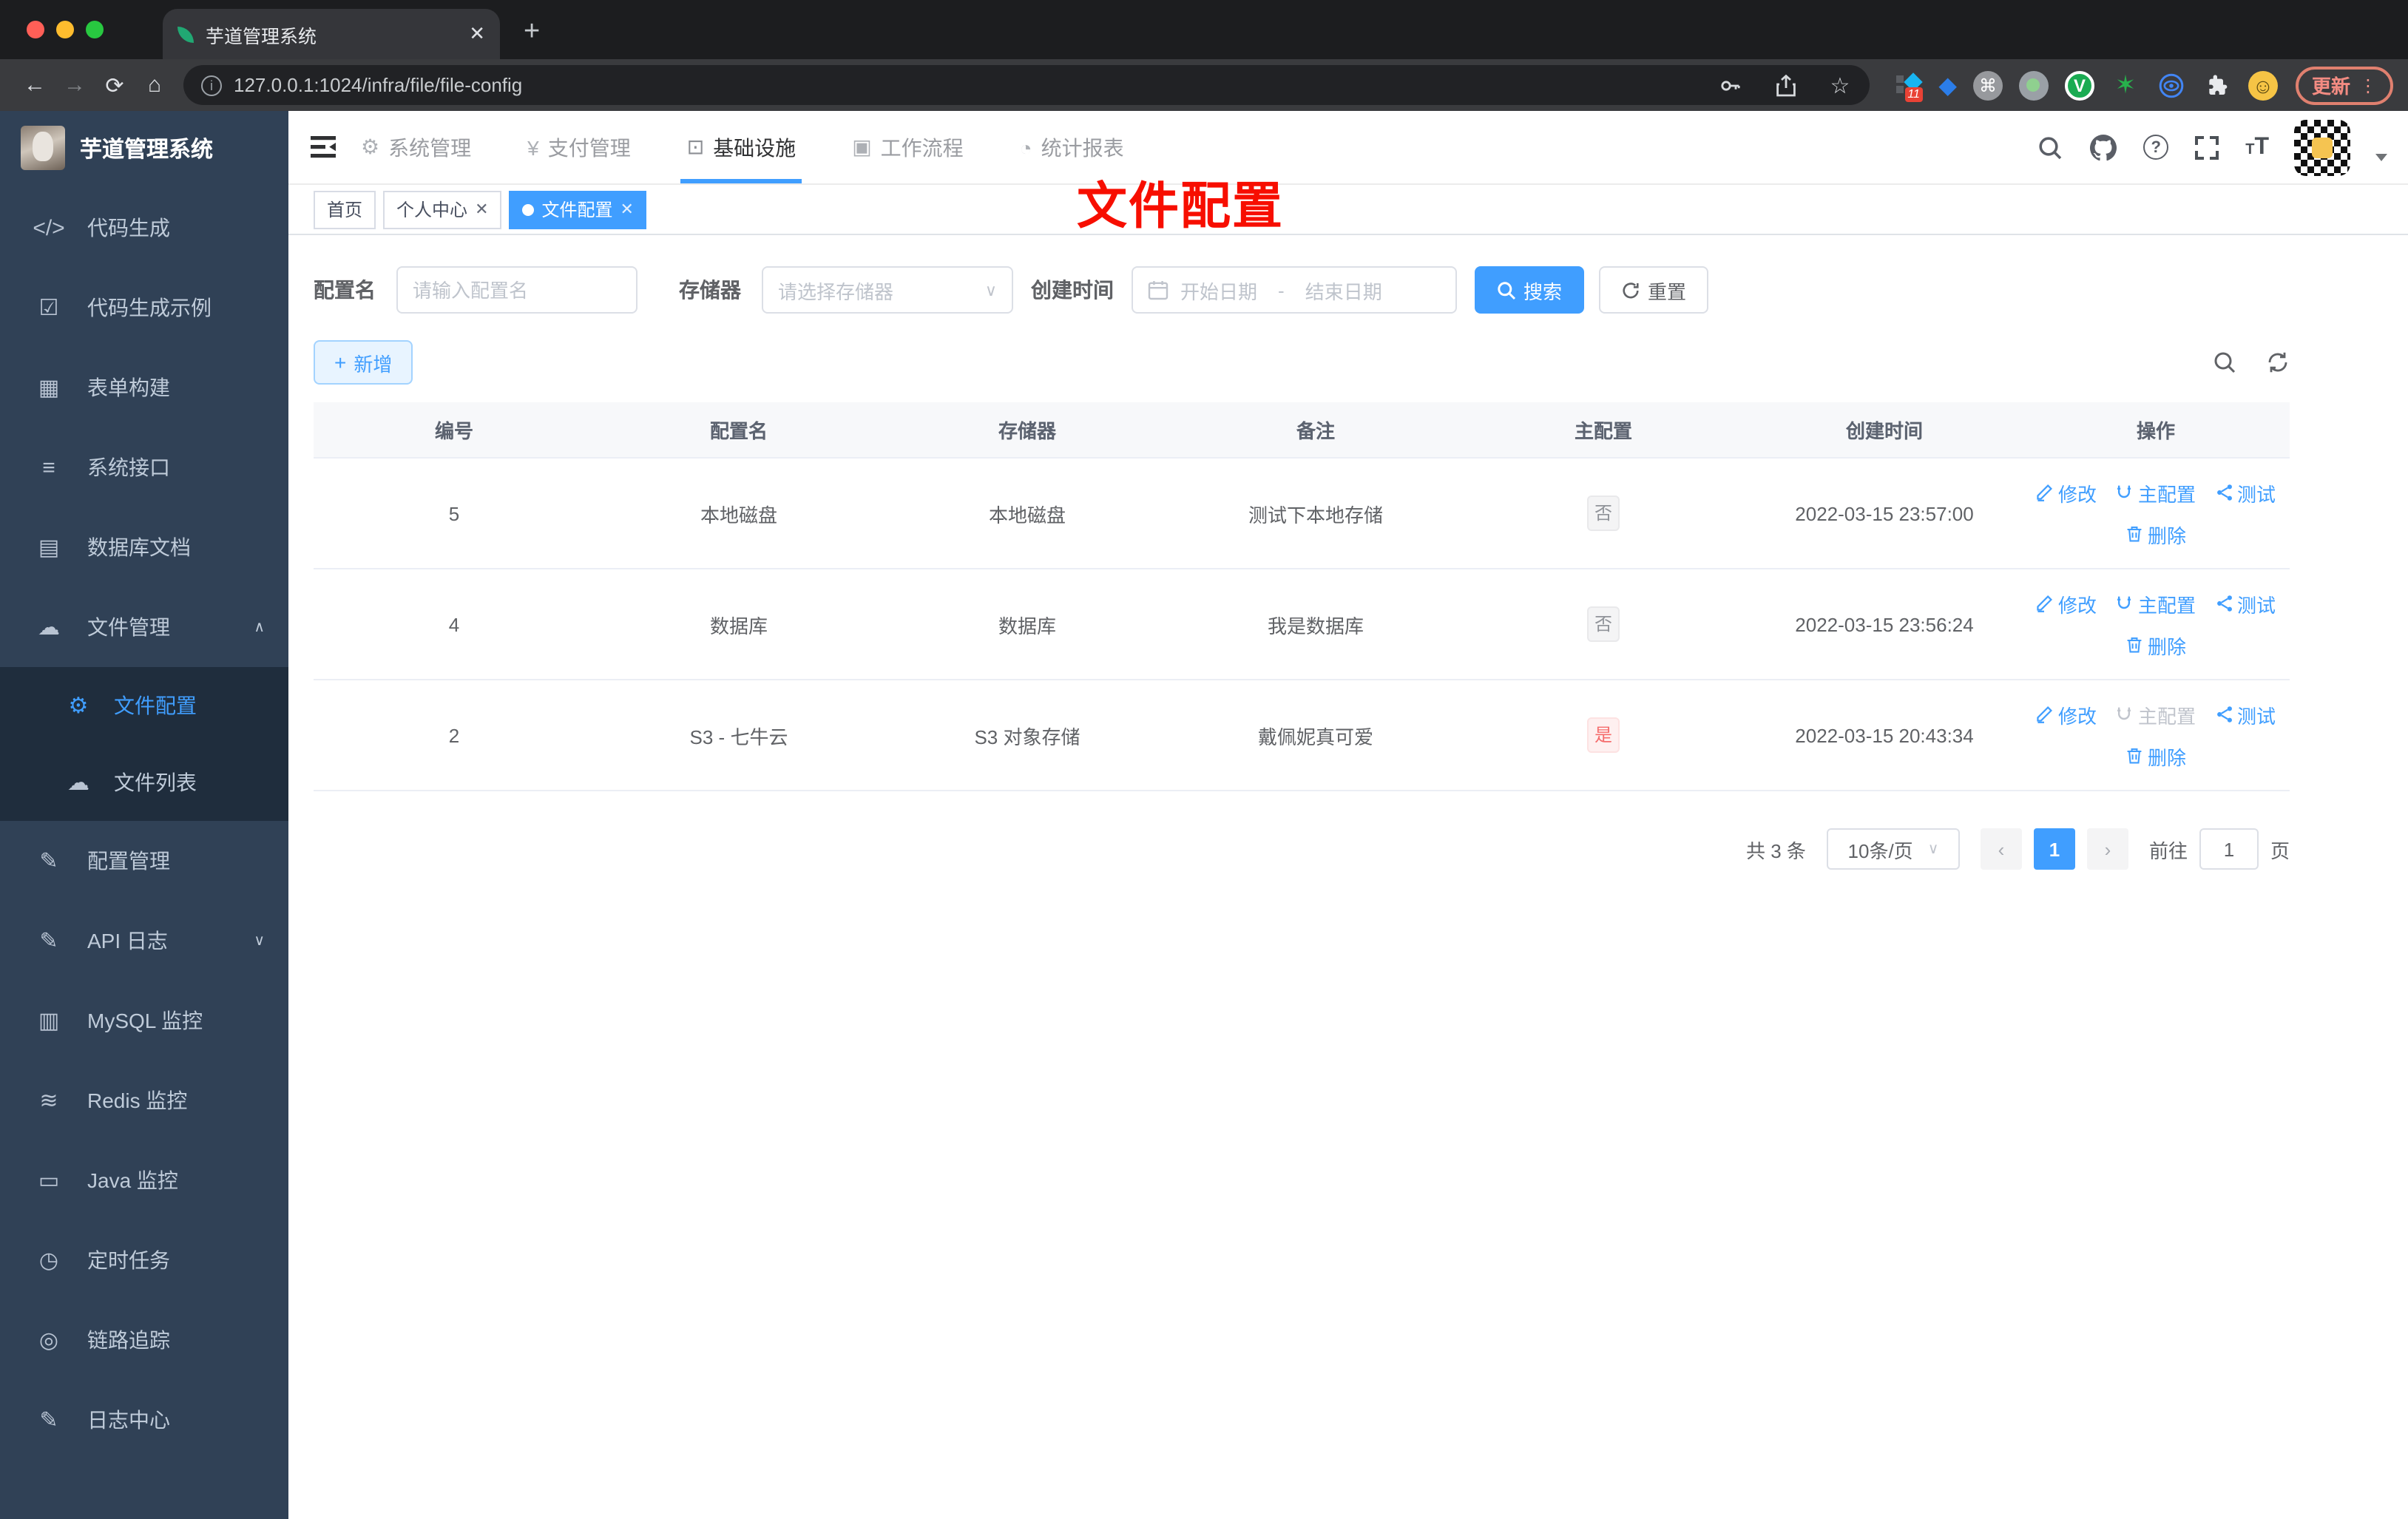  I want to click on tag-label: 个人中心, so click(432, 210).